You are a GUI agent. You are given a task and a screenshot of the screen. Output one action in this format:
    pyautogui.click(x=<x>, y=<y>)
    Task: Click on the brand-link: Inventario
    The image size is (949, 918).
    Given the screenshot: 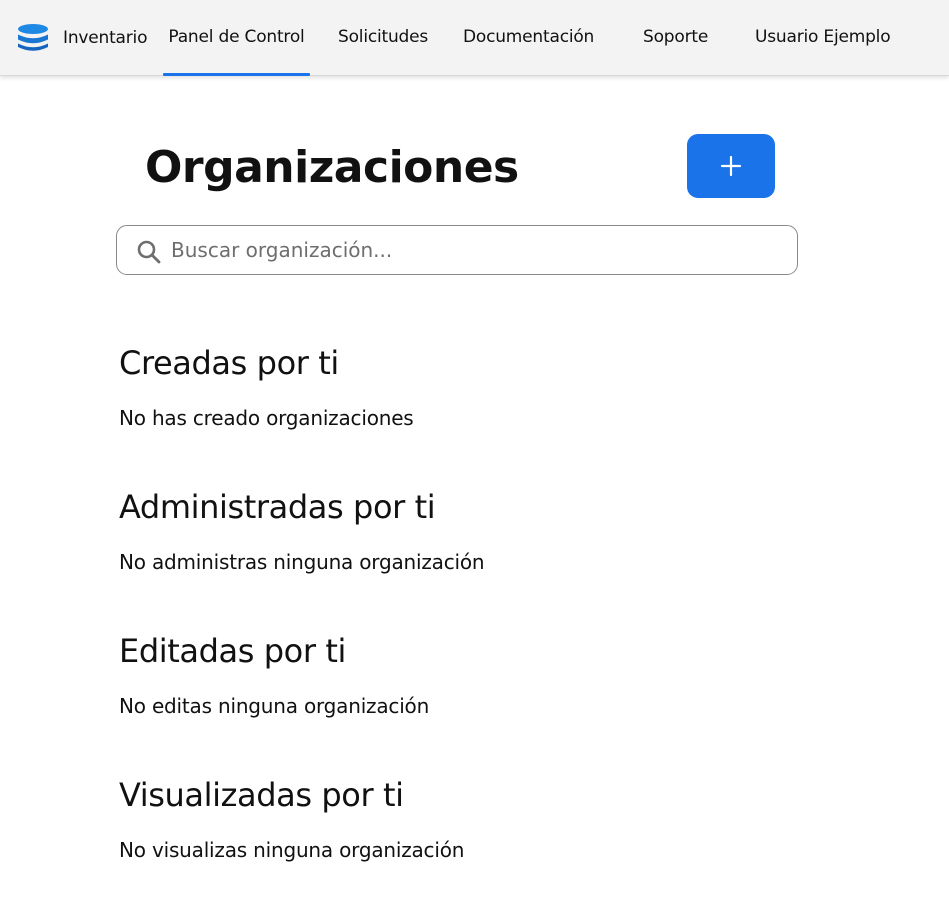 What is the action you would take?
    pyautogui.click(x=81, y=38)
    